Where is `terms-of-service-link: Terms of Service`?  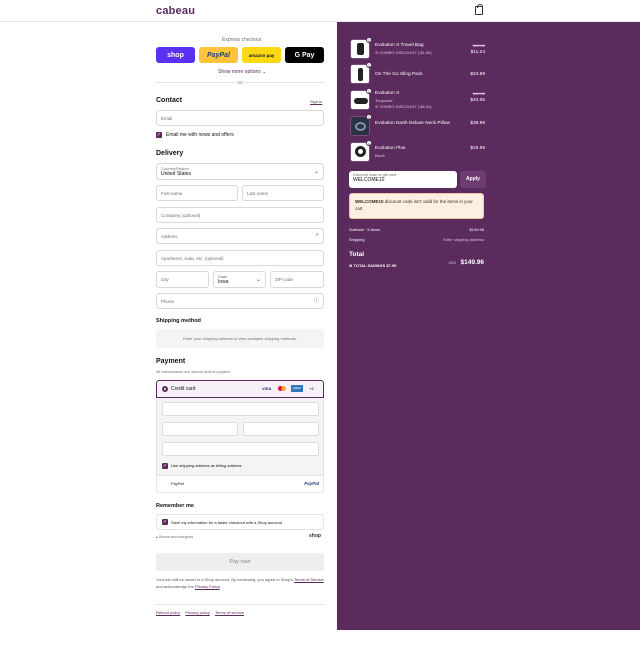 terms-of-service-link: Terms of Service is located at coordinates (309, 579).